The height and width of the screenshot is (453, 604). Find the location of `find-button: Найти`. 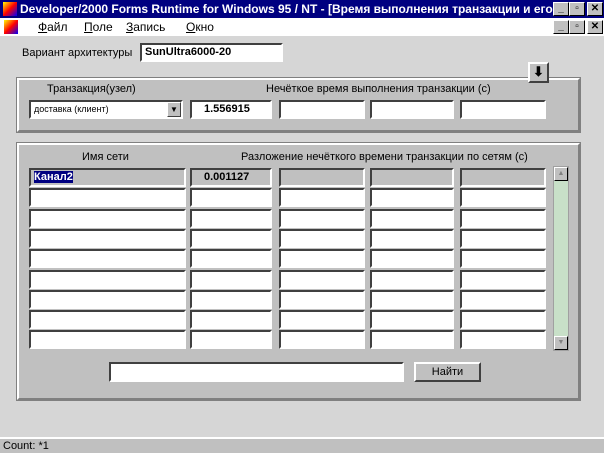

find-button: Найти is located at coordinates (447, 372).